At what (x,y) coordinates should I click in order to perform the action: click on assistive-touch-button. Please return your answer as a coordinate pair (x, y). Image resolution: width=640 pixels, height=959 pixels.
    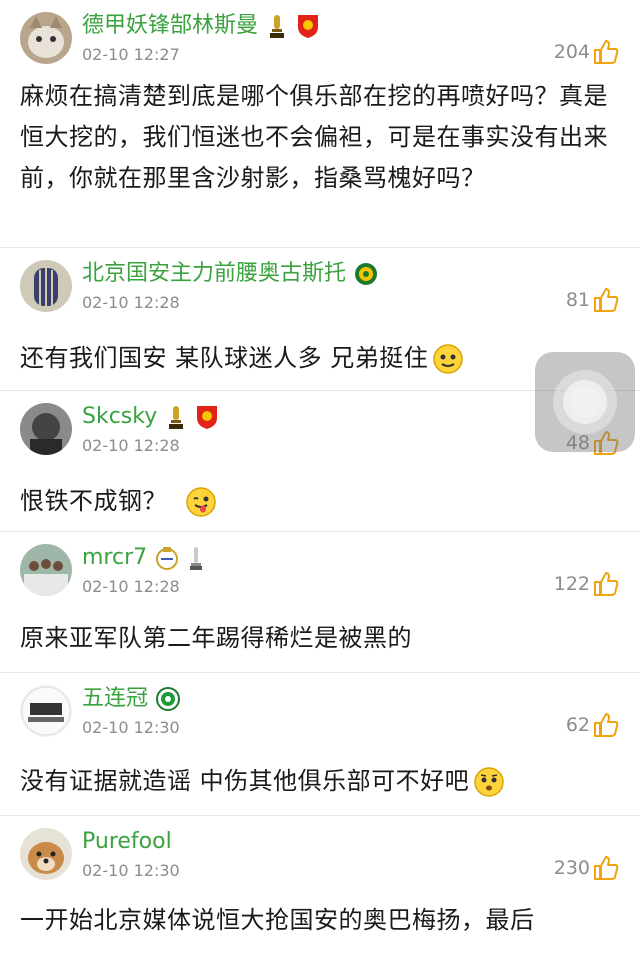
    Looking at the image, I should click on (585, 402).